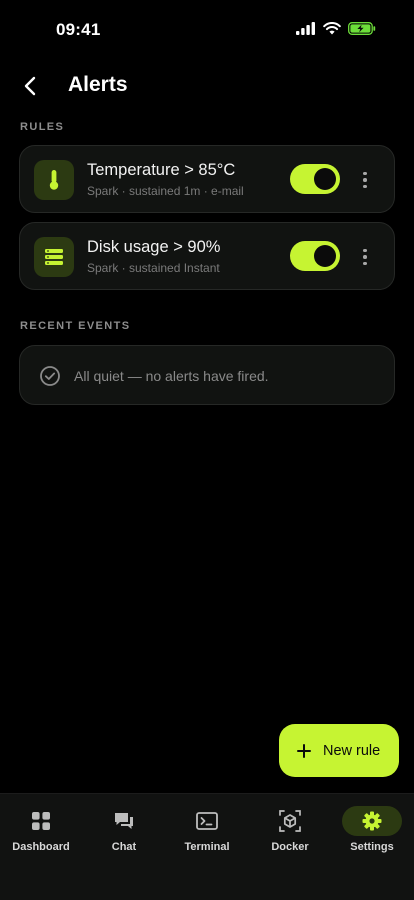 This screenshot has width=414, height=900. Describe the element at coordinates (124, 847) in the screenshot. I see `nav-label: Chat` at that location.